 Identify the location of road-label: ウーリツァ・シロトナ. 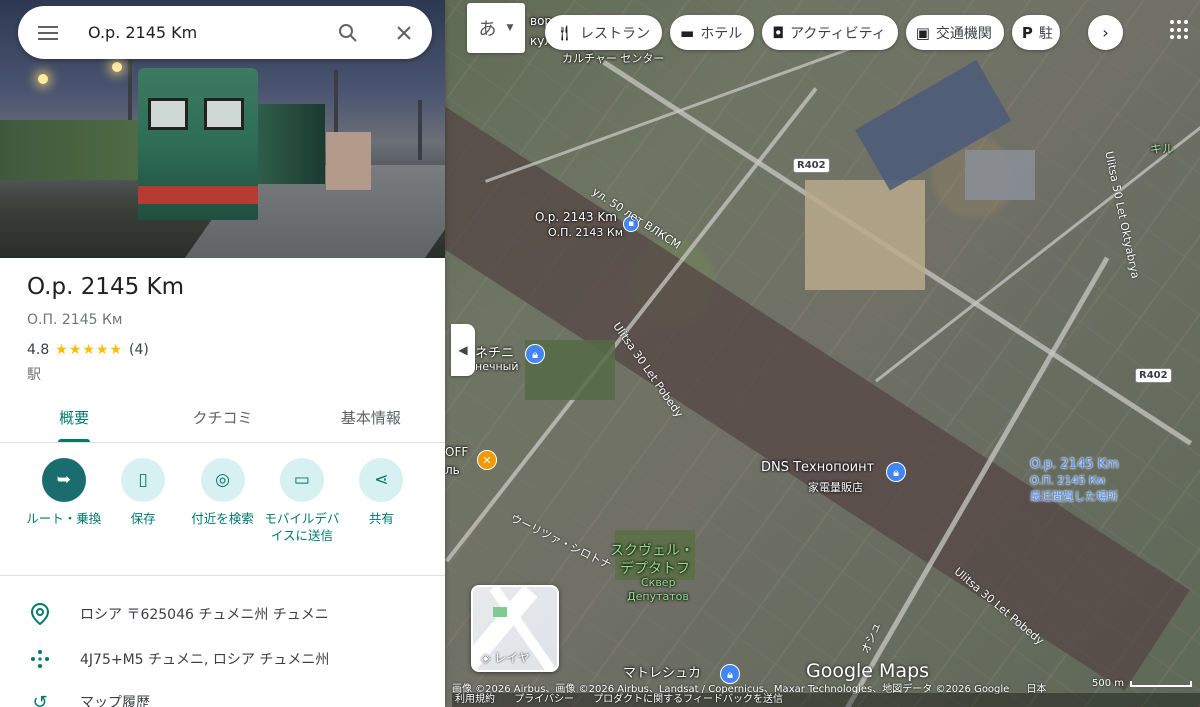
(560, 541).